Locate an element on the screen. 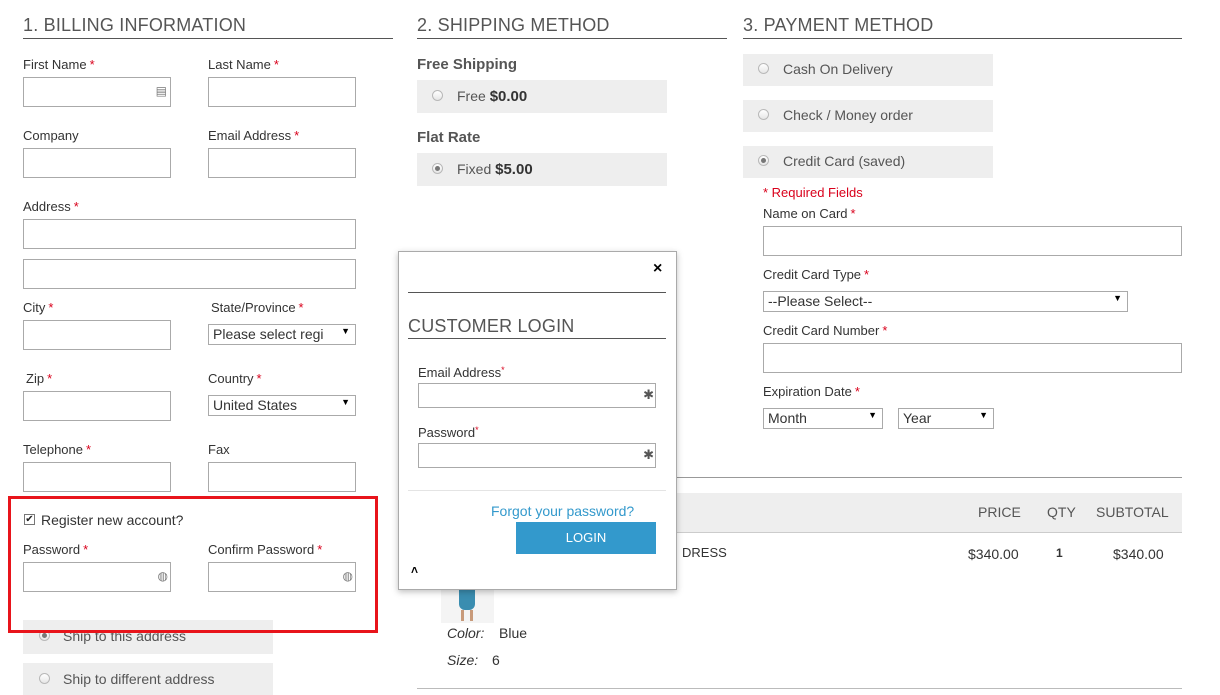  product-name: DRESS is located at coordinates (704, 552).